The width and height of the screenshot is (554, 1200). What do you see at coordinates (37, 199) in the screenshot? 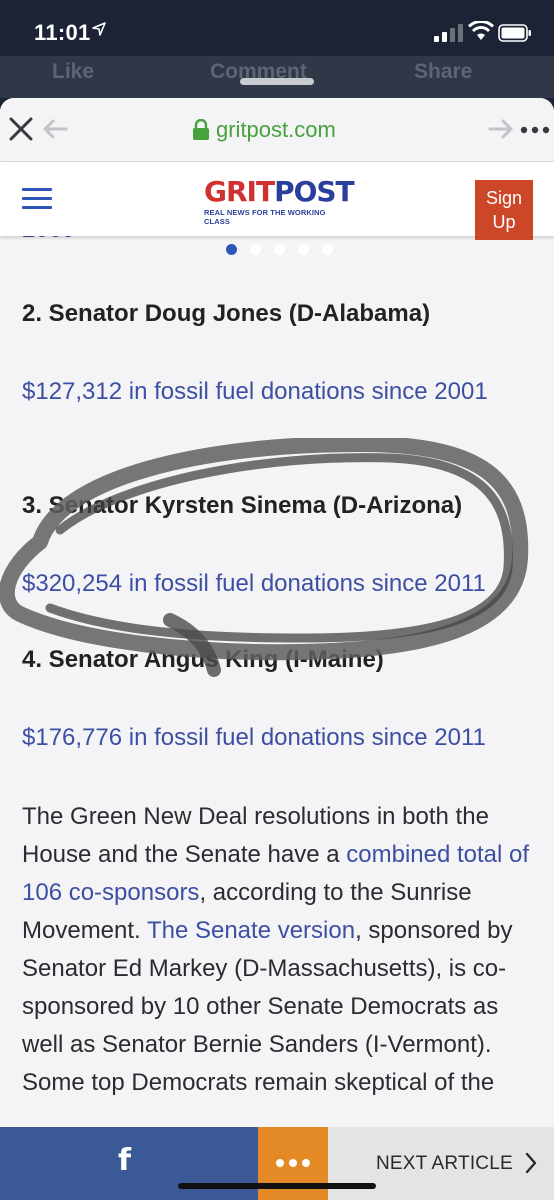
I see `menu-icon` at bounding box center [37, 199].